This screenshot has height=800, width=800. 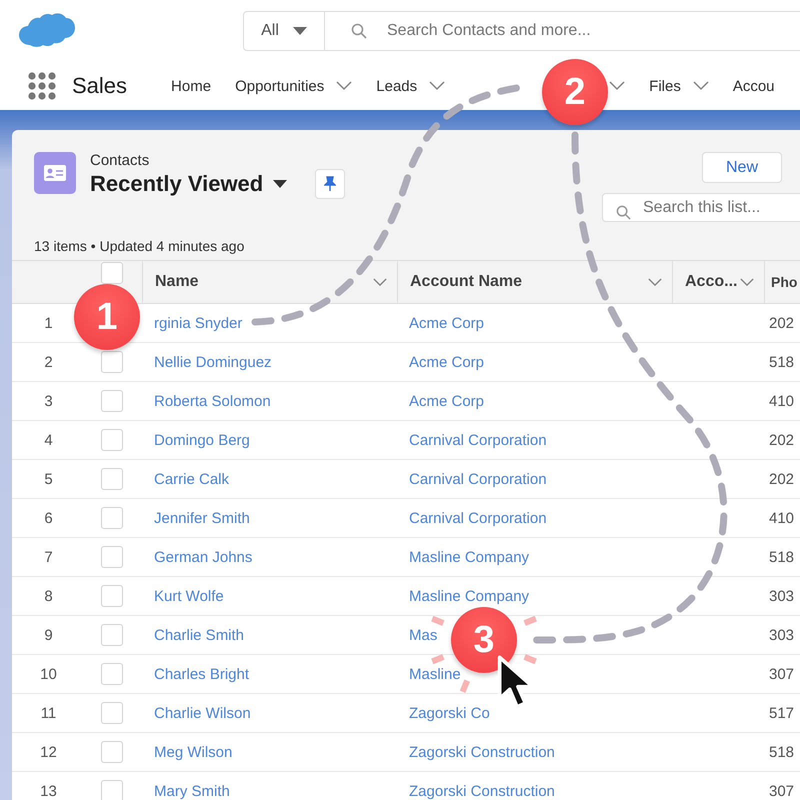 I want to click on row-number: 2, so click(x=48, y=362).